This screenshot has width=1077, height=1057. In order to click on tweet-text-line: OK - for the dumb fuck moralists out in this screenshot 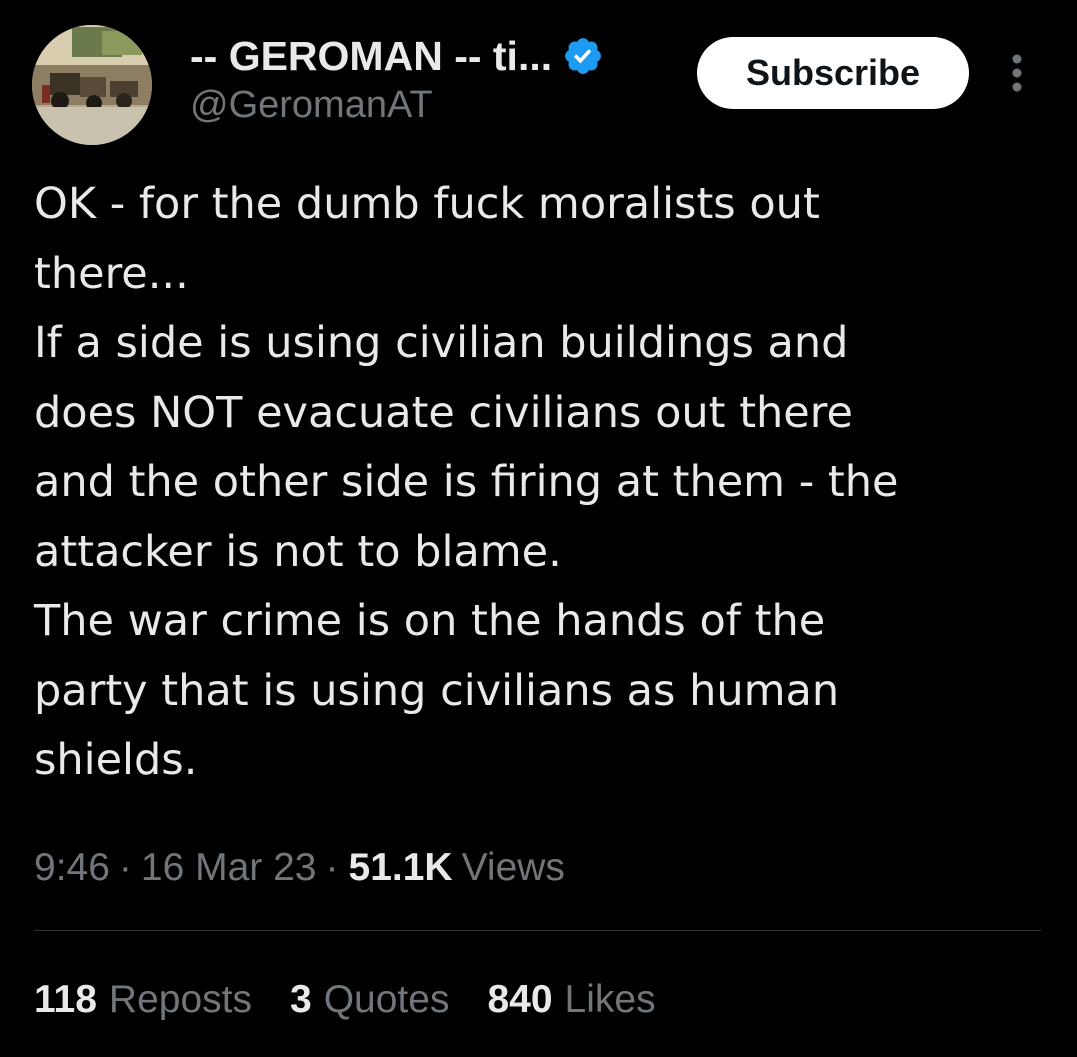, I will do `click(427, 204)`.